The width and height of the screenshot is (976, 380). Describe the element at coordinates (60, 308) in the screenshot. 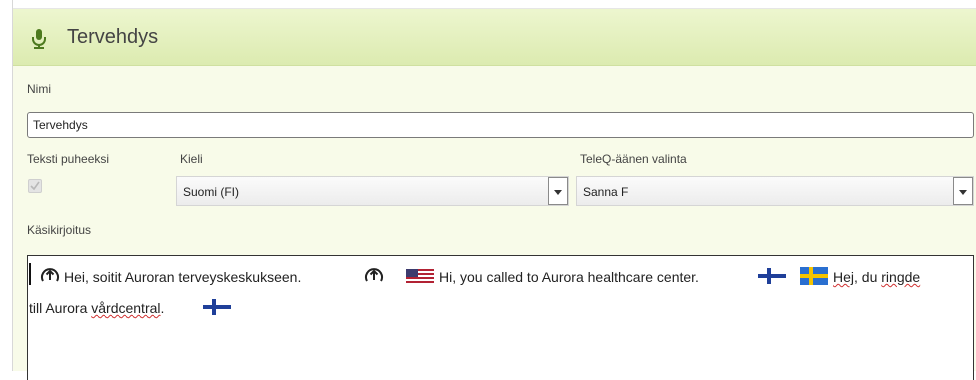

I see `script-word-till-aurora: till Aurora` at that location.